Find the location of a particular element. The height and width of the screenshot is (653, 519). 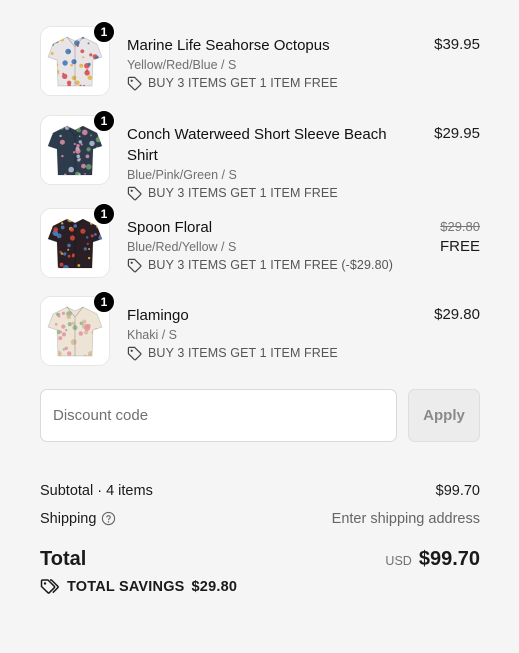

product-name: Marine Life Seahorse Octopus is located at coordinates (228, 45).